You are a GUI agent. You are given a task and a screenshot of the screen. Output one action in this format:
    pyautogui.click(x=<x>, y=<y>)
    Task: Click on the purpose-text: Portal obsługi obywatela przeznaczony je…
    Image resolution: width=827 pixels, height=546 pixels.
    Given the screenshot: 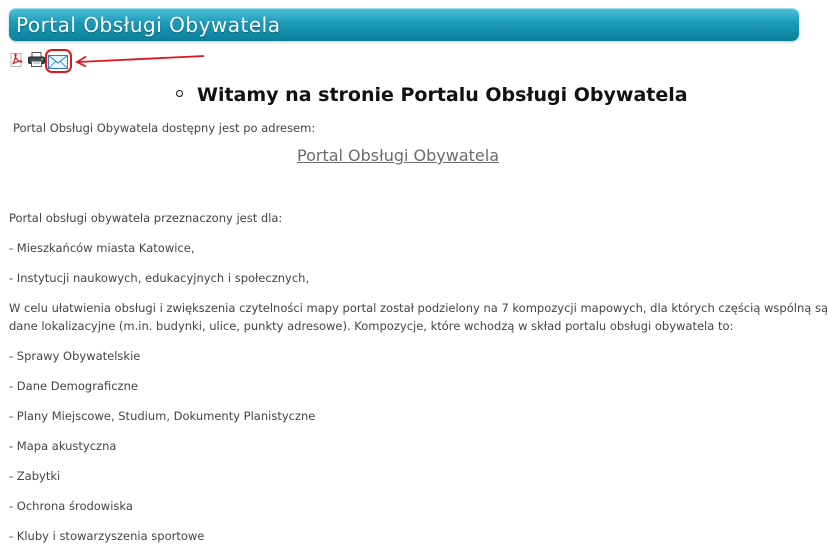 What is the action you would take?
    pyautogui.click(x=146, y=218)
    